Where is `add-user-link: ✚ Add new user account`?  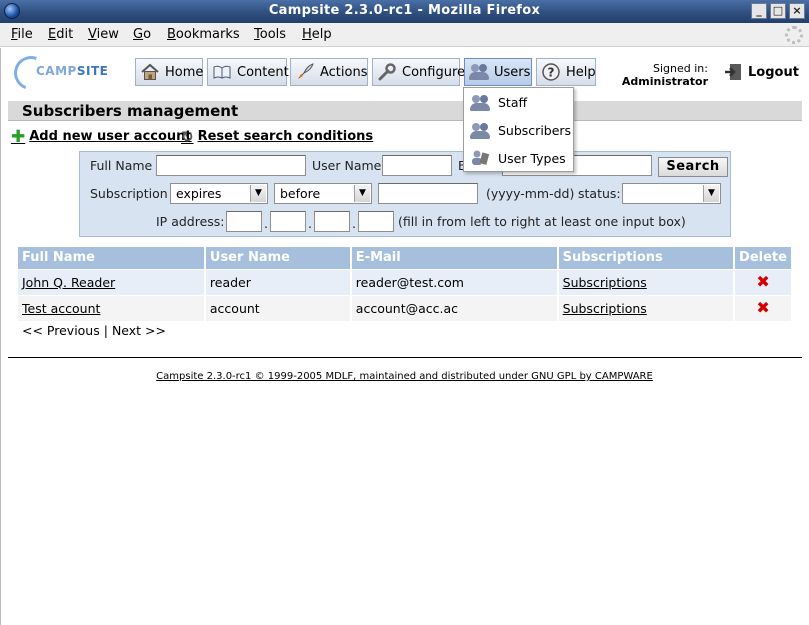
add-user-link: ✚ Add new user account is located at coordinates (101, 136).